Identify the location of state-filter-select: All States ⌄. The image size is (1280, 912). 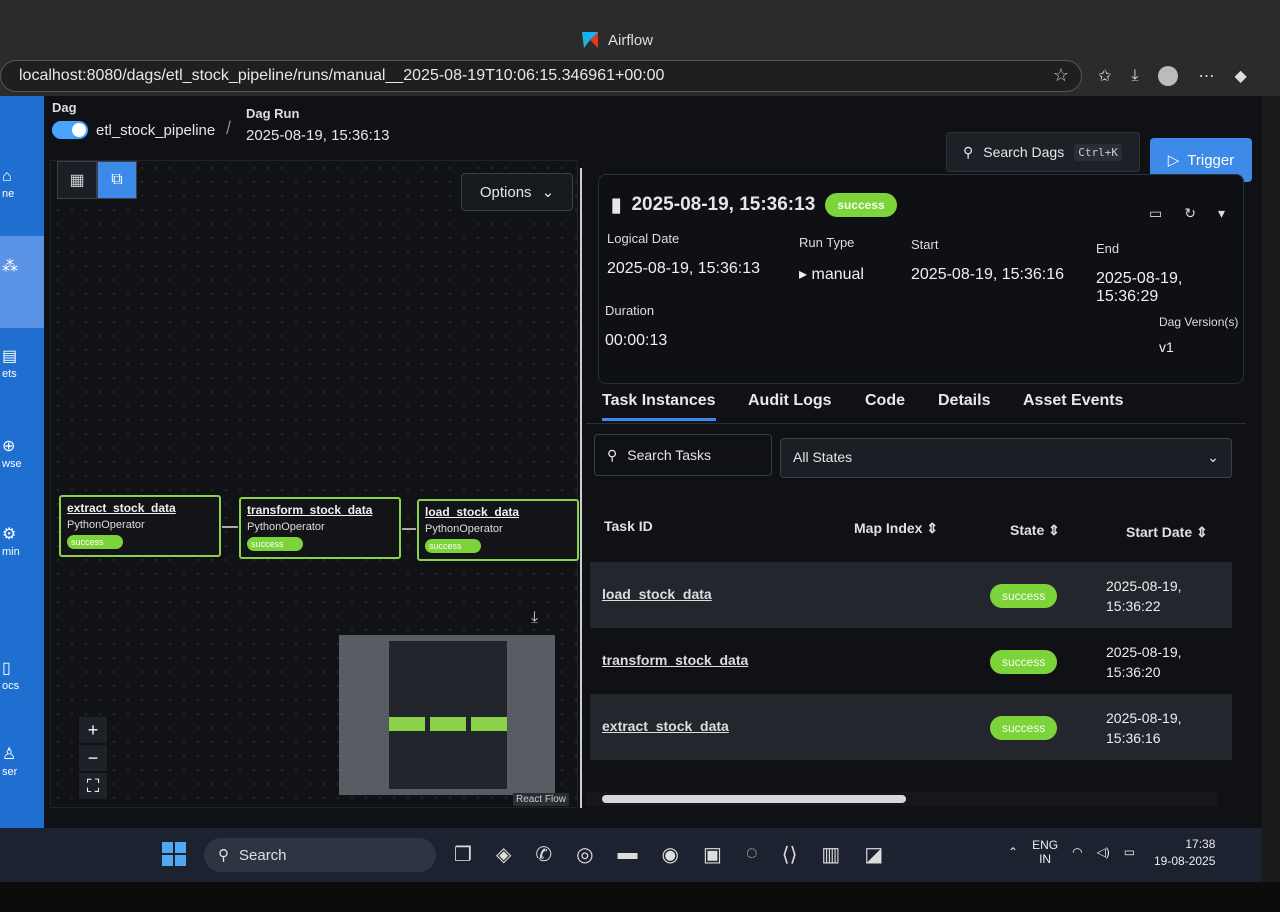
(1006, 458).